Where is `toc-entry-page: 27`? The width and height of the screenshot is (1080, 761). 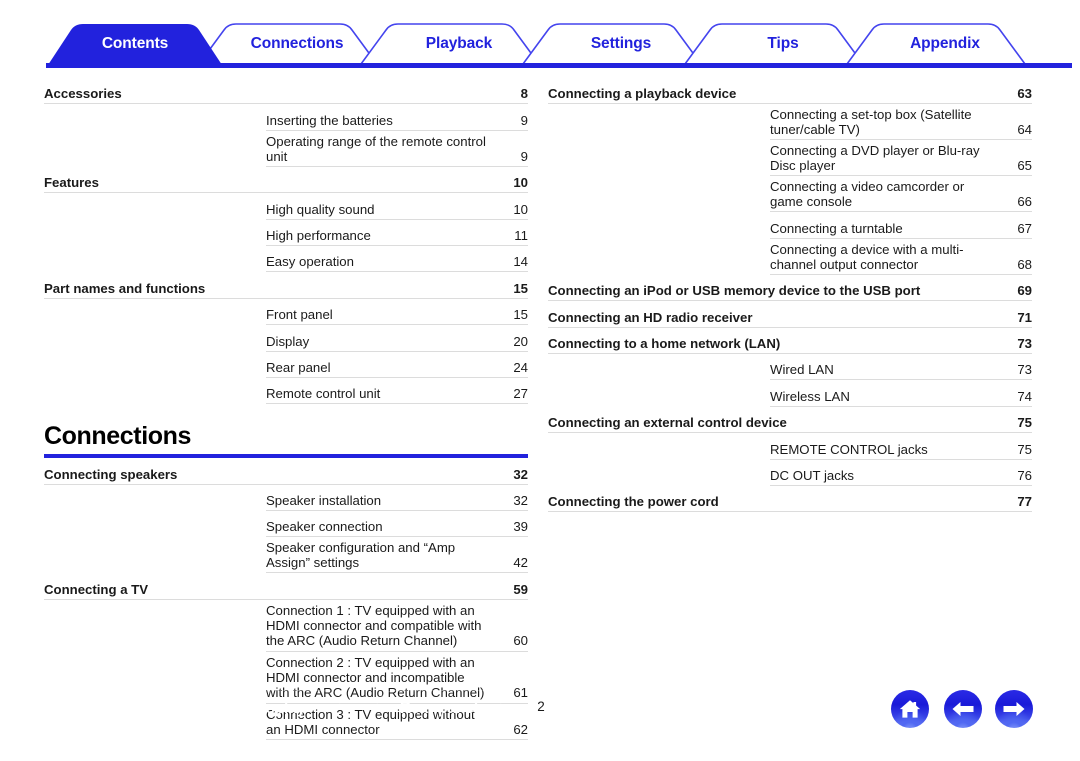 toc-entry-page: 27 is located at coordinates (508, 391).